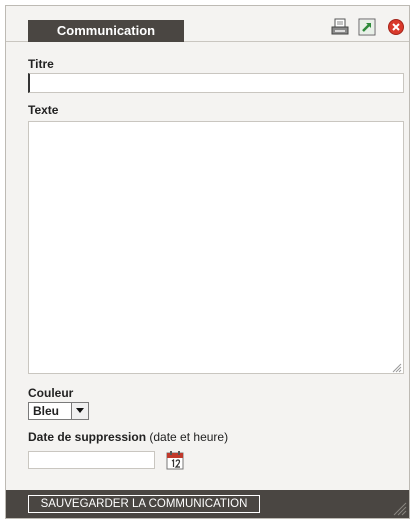  Describe the element at coordinates (51, 393) in the screenshot. I see `couleur-label: Couleur` at that location.